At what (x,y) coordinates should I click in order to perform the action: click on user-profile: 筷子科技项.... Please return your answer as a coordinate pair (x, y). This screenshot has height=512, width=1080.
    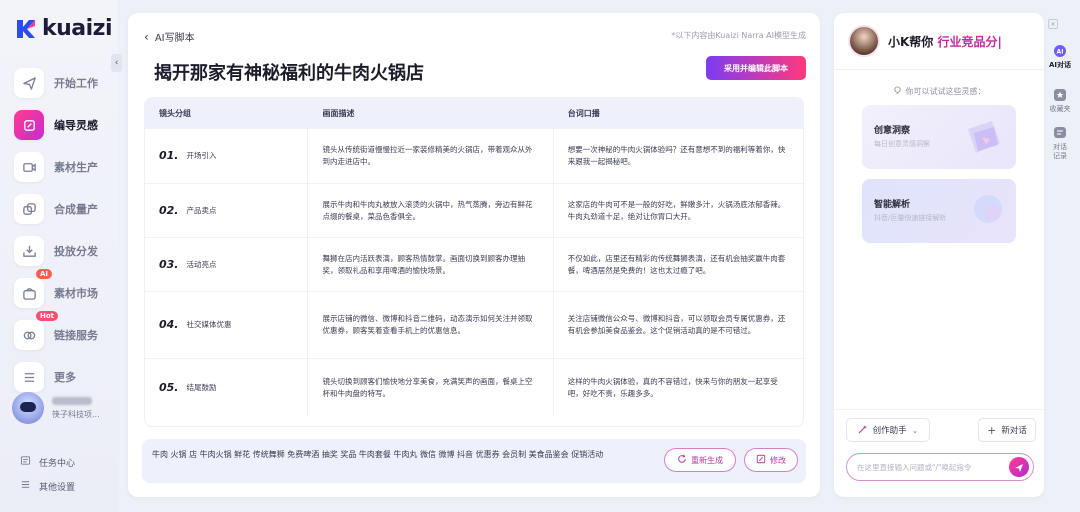
    Looking at the image, I should click on (56, 408).